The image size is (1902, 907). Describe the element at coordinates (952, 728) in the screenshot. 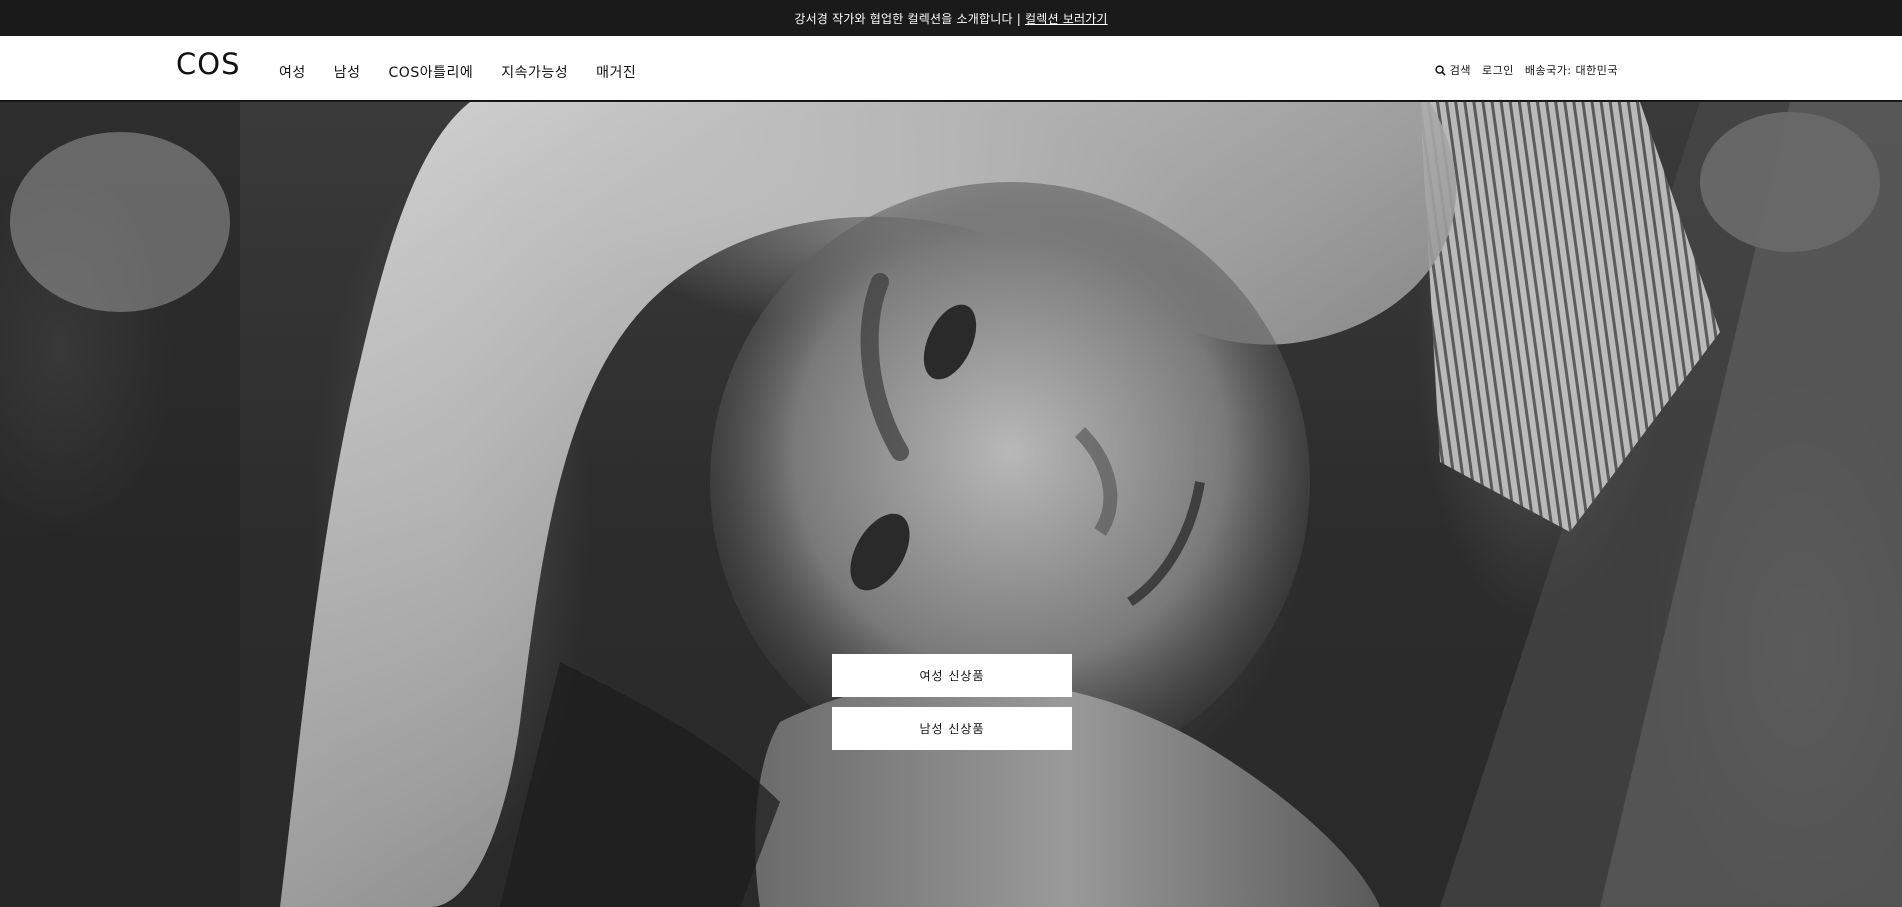

I see `shop-men-new-button: 남성 신상품` at that location.